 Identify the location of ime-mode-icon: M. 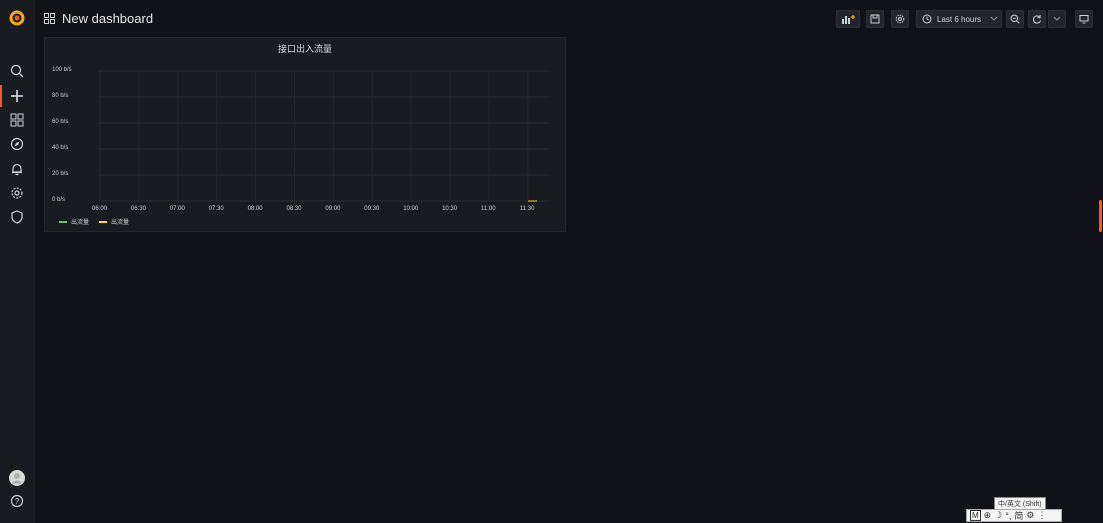
(975, 515).